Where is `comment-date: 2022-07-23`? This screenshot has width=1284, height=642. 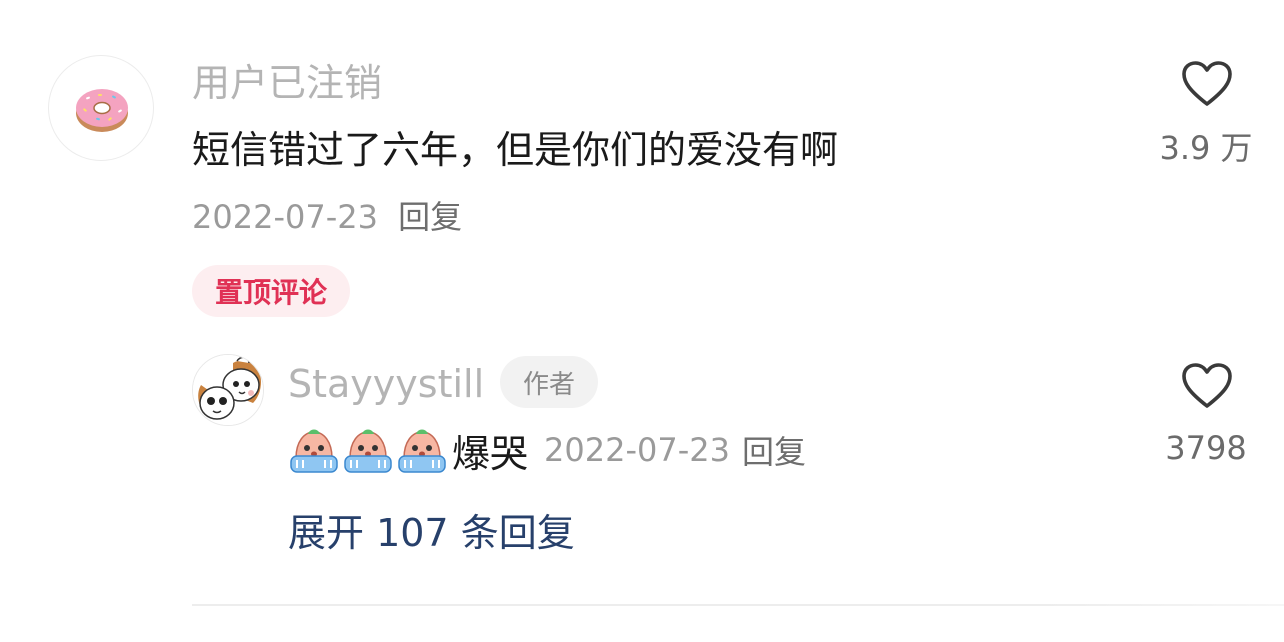 comment-date: 2022-07-23 is located at coordinates (285, 217).